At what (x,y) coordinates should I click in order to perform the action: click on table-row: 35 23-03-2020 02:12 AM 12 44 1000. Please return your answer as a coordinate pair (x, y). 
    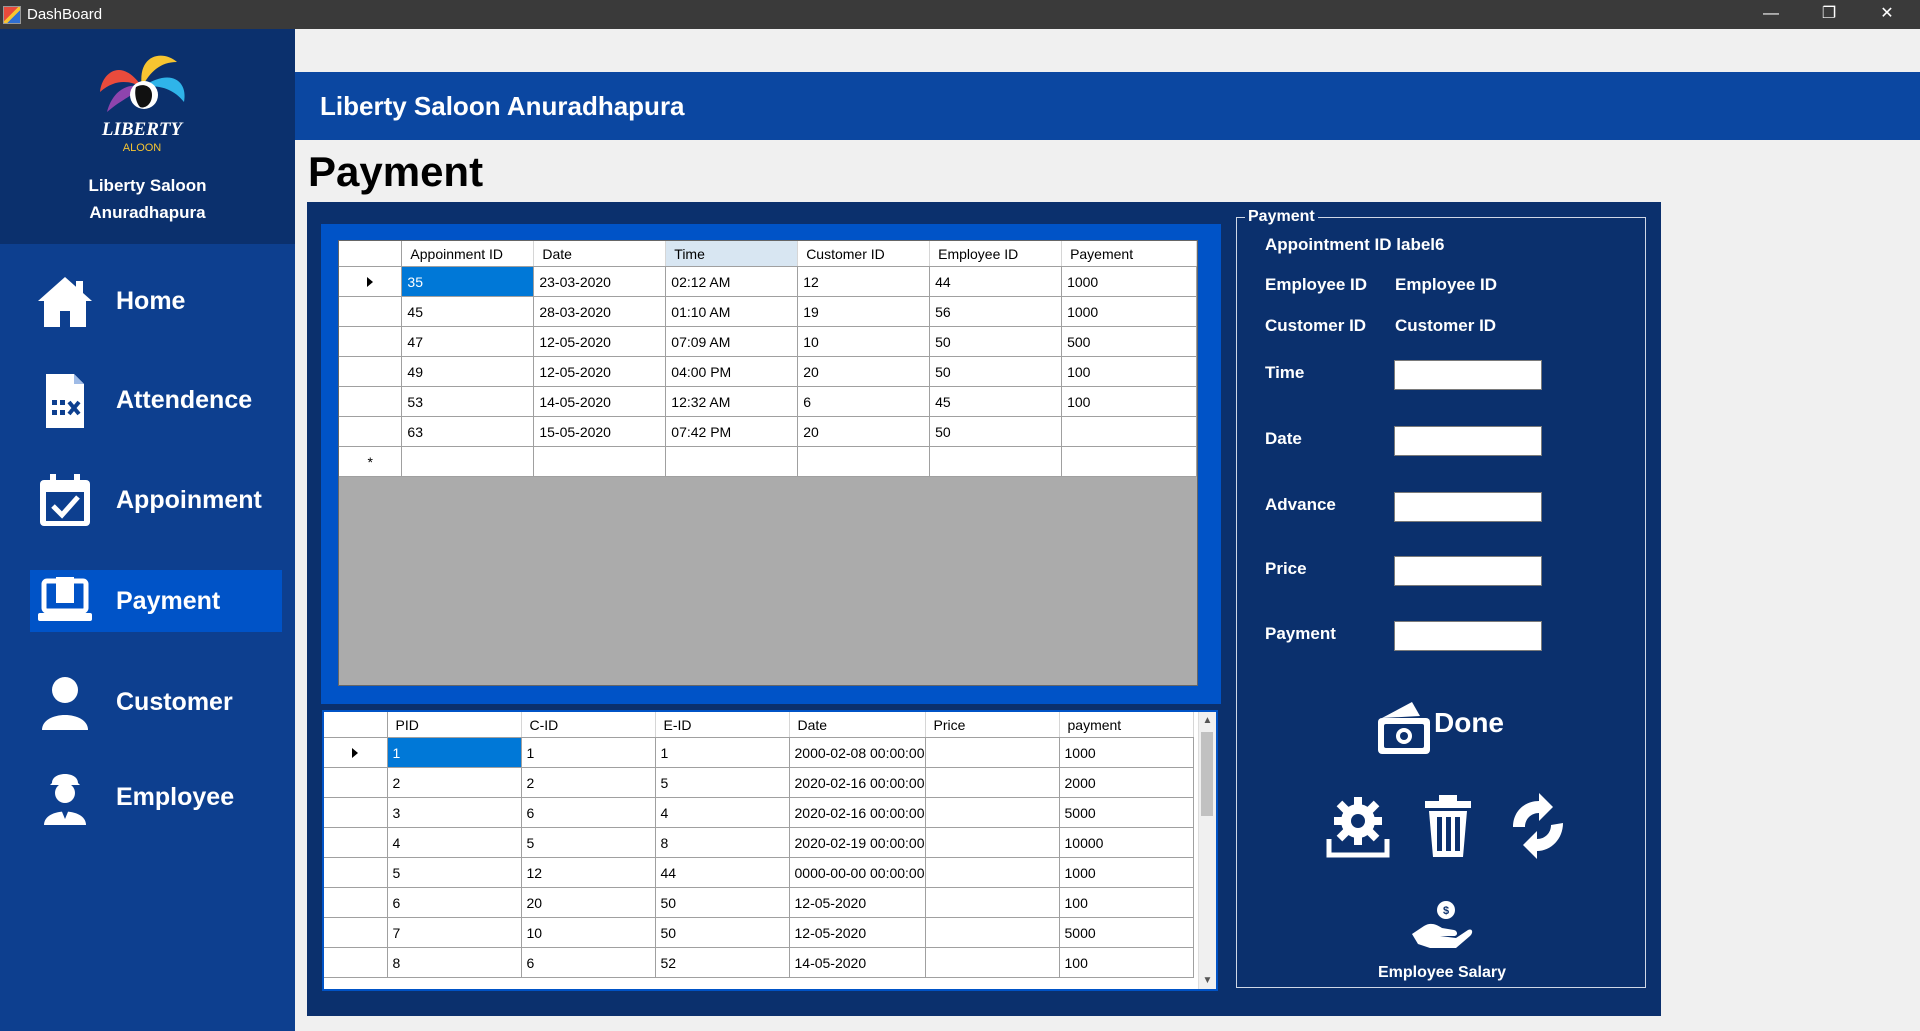
    Looking at the image, I should click on (768, 281).